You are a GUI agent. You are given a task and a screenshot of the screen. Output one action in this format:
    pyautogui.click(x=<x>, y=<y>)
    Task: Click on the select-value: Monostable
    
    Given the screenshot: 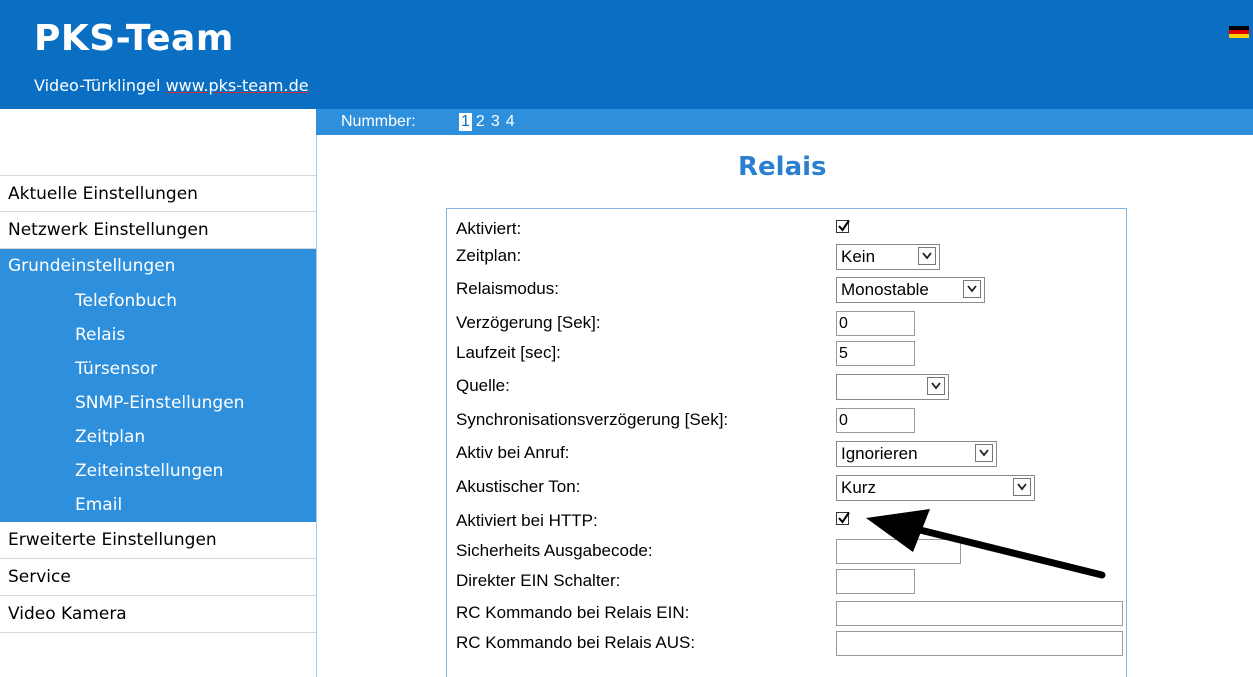 What is the action you would take?
    pyautogui.click(x=885, y=289)
    